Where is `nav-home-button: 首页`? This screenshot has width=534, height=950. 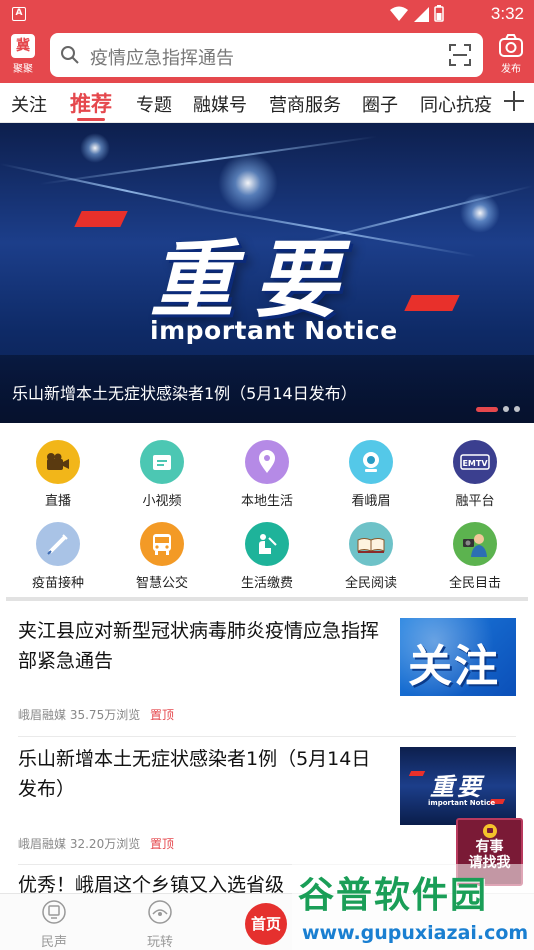
nav-home-button: 首页 is located at coordinates (266, 924).